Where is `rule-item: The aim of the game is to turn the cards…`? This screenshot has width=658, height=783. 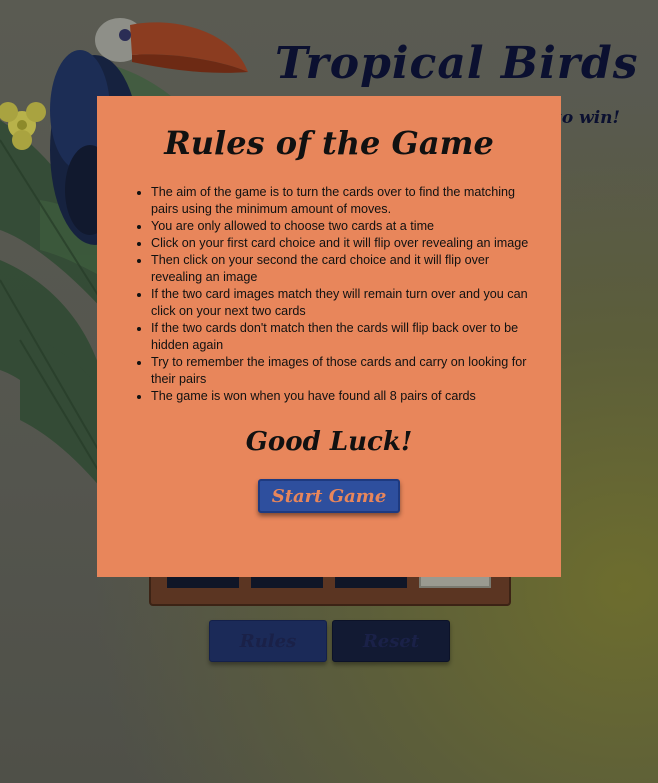 rule-item: The aim of the game is to turn the cards… is located at coordinates (342, 201).